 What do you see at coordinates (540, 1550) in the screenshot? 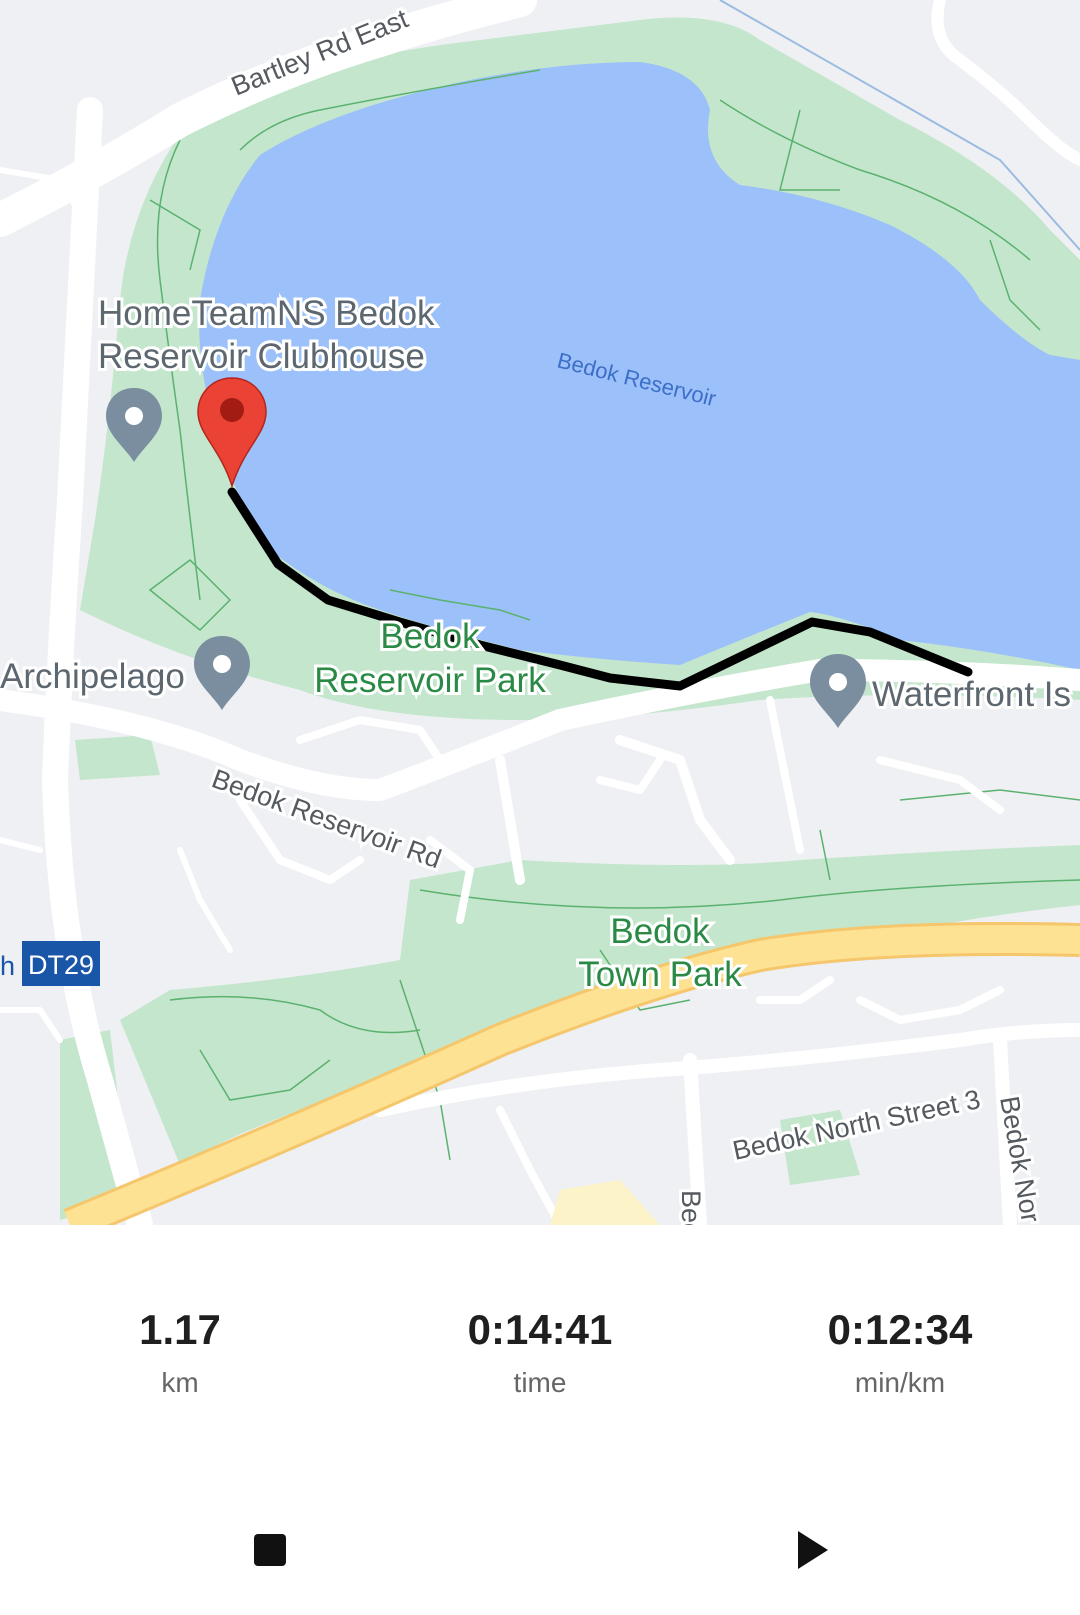
I see `run-controls` at bounding box center [540, 1550].